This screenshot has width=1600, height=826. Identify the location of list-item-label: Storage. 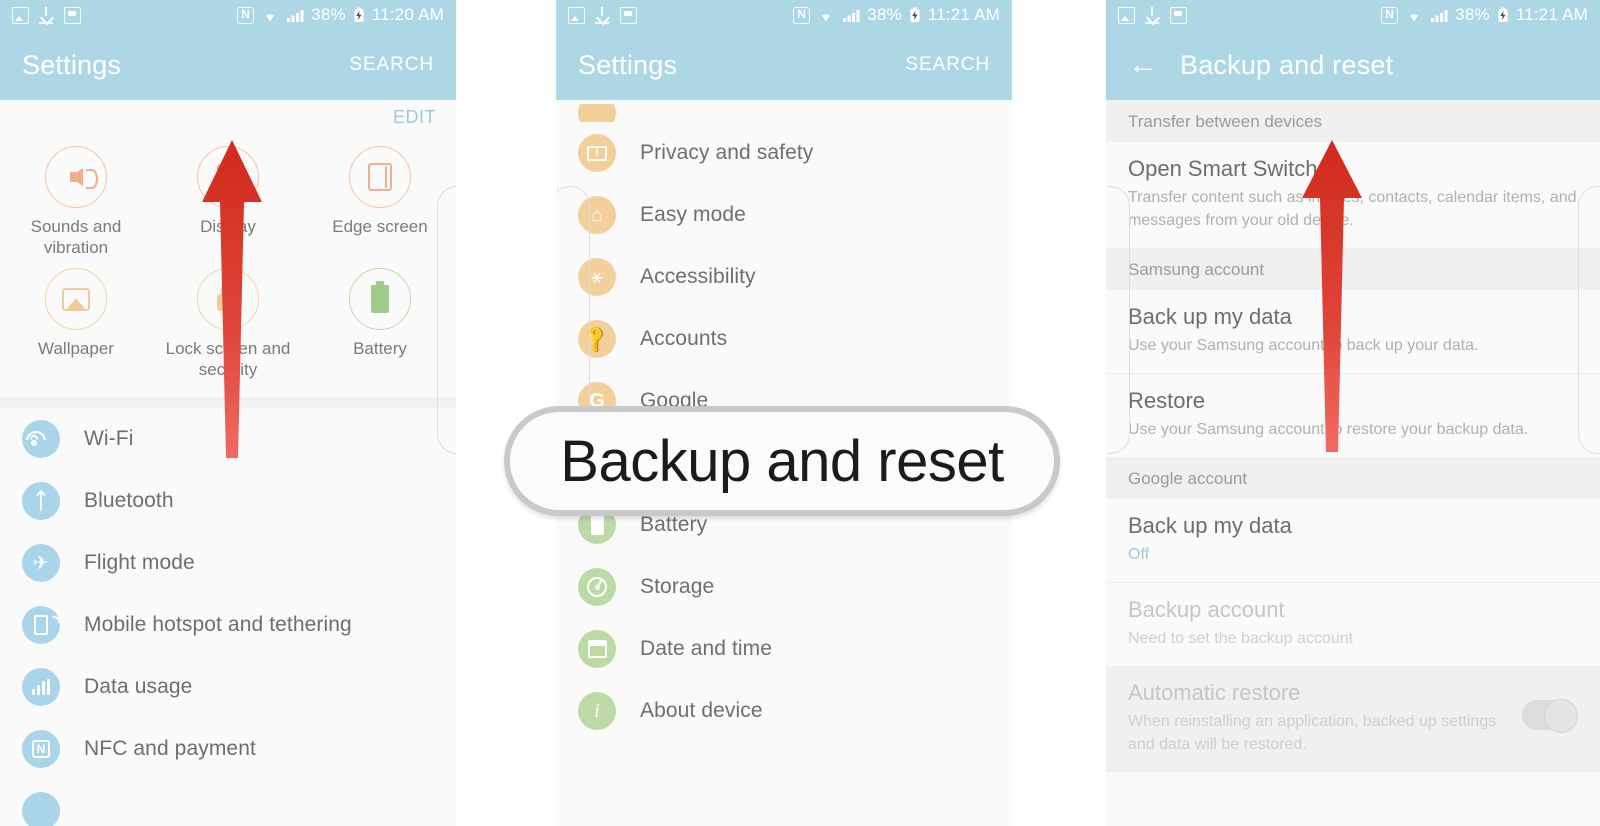
(677, 586).